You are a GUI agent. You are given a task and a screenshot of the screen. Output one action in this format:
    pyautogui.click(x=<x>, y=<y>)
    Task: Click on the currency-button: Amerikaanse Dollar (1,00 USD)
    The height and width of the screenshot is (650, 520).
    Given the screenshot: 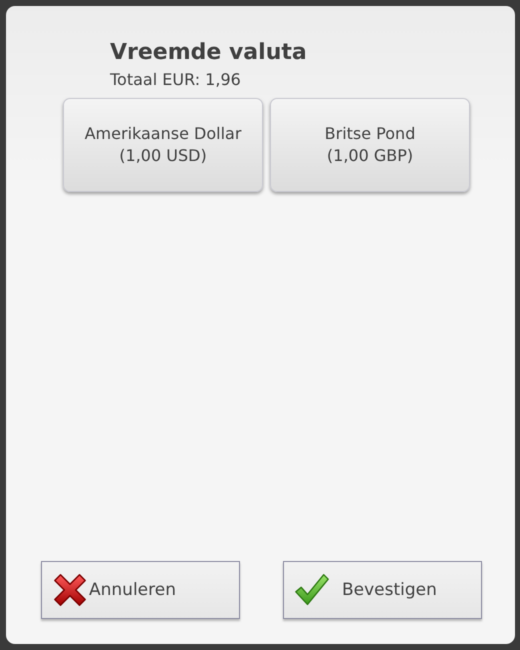 What is the action you would take?
    pyautogui.click(x=163, y=145)
    